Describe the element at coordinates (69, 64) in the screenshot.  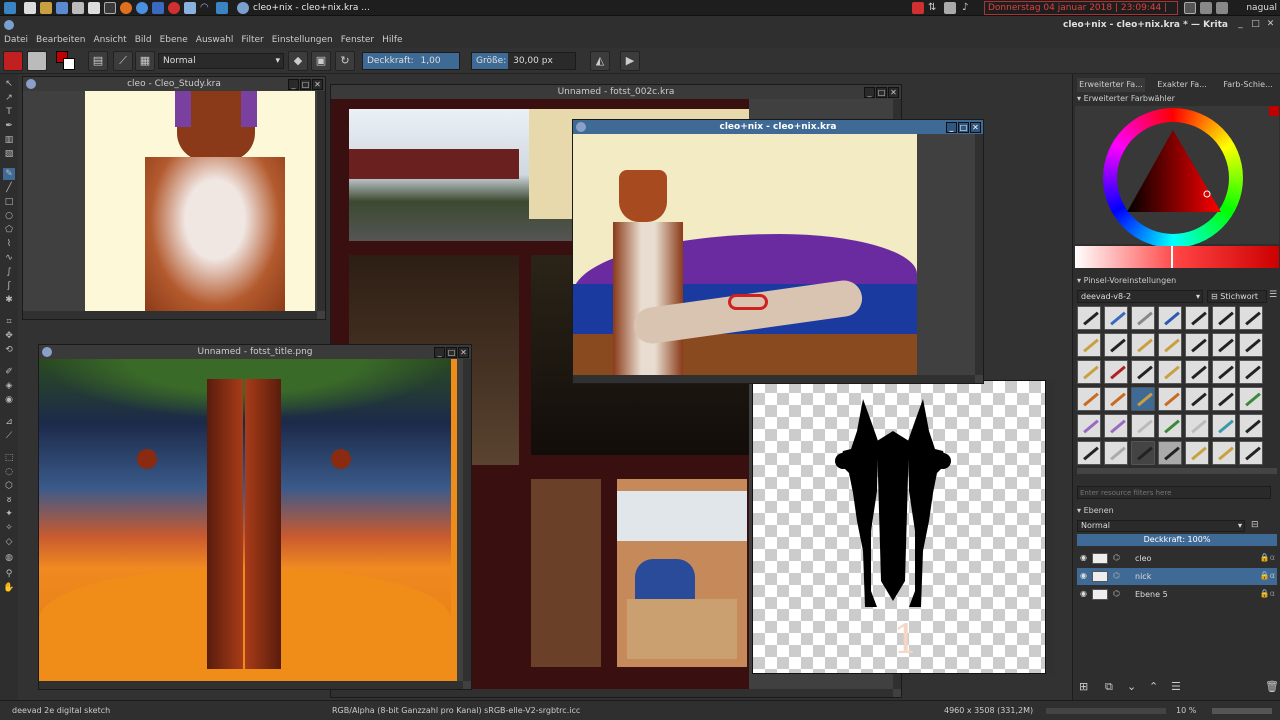
I see `background-color-swatch` at that location.